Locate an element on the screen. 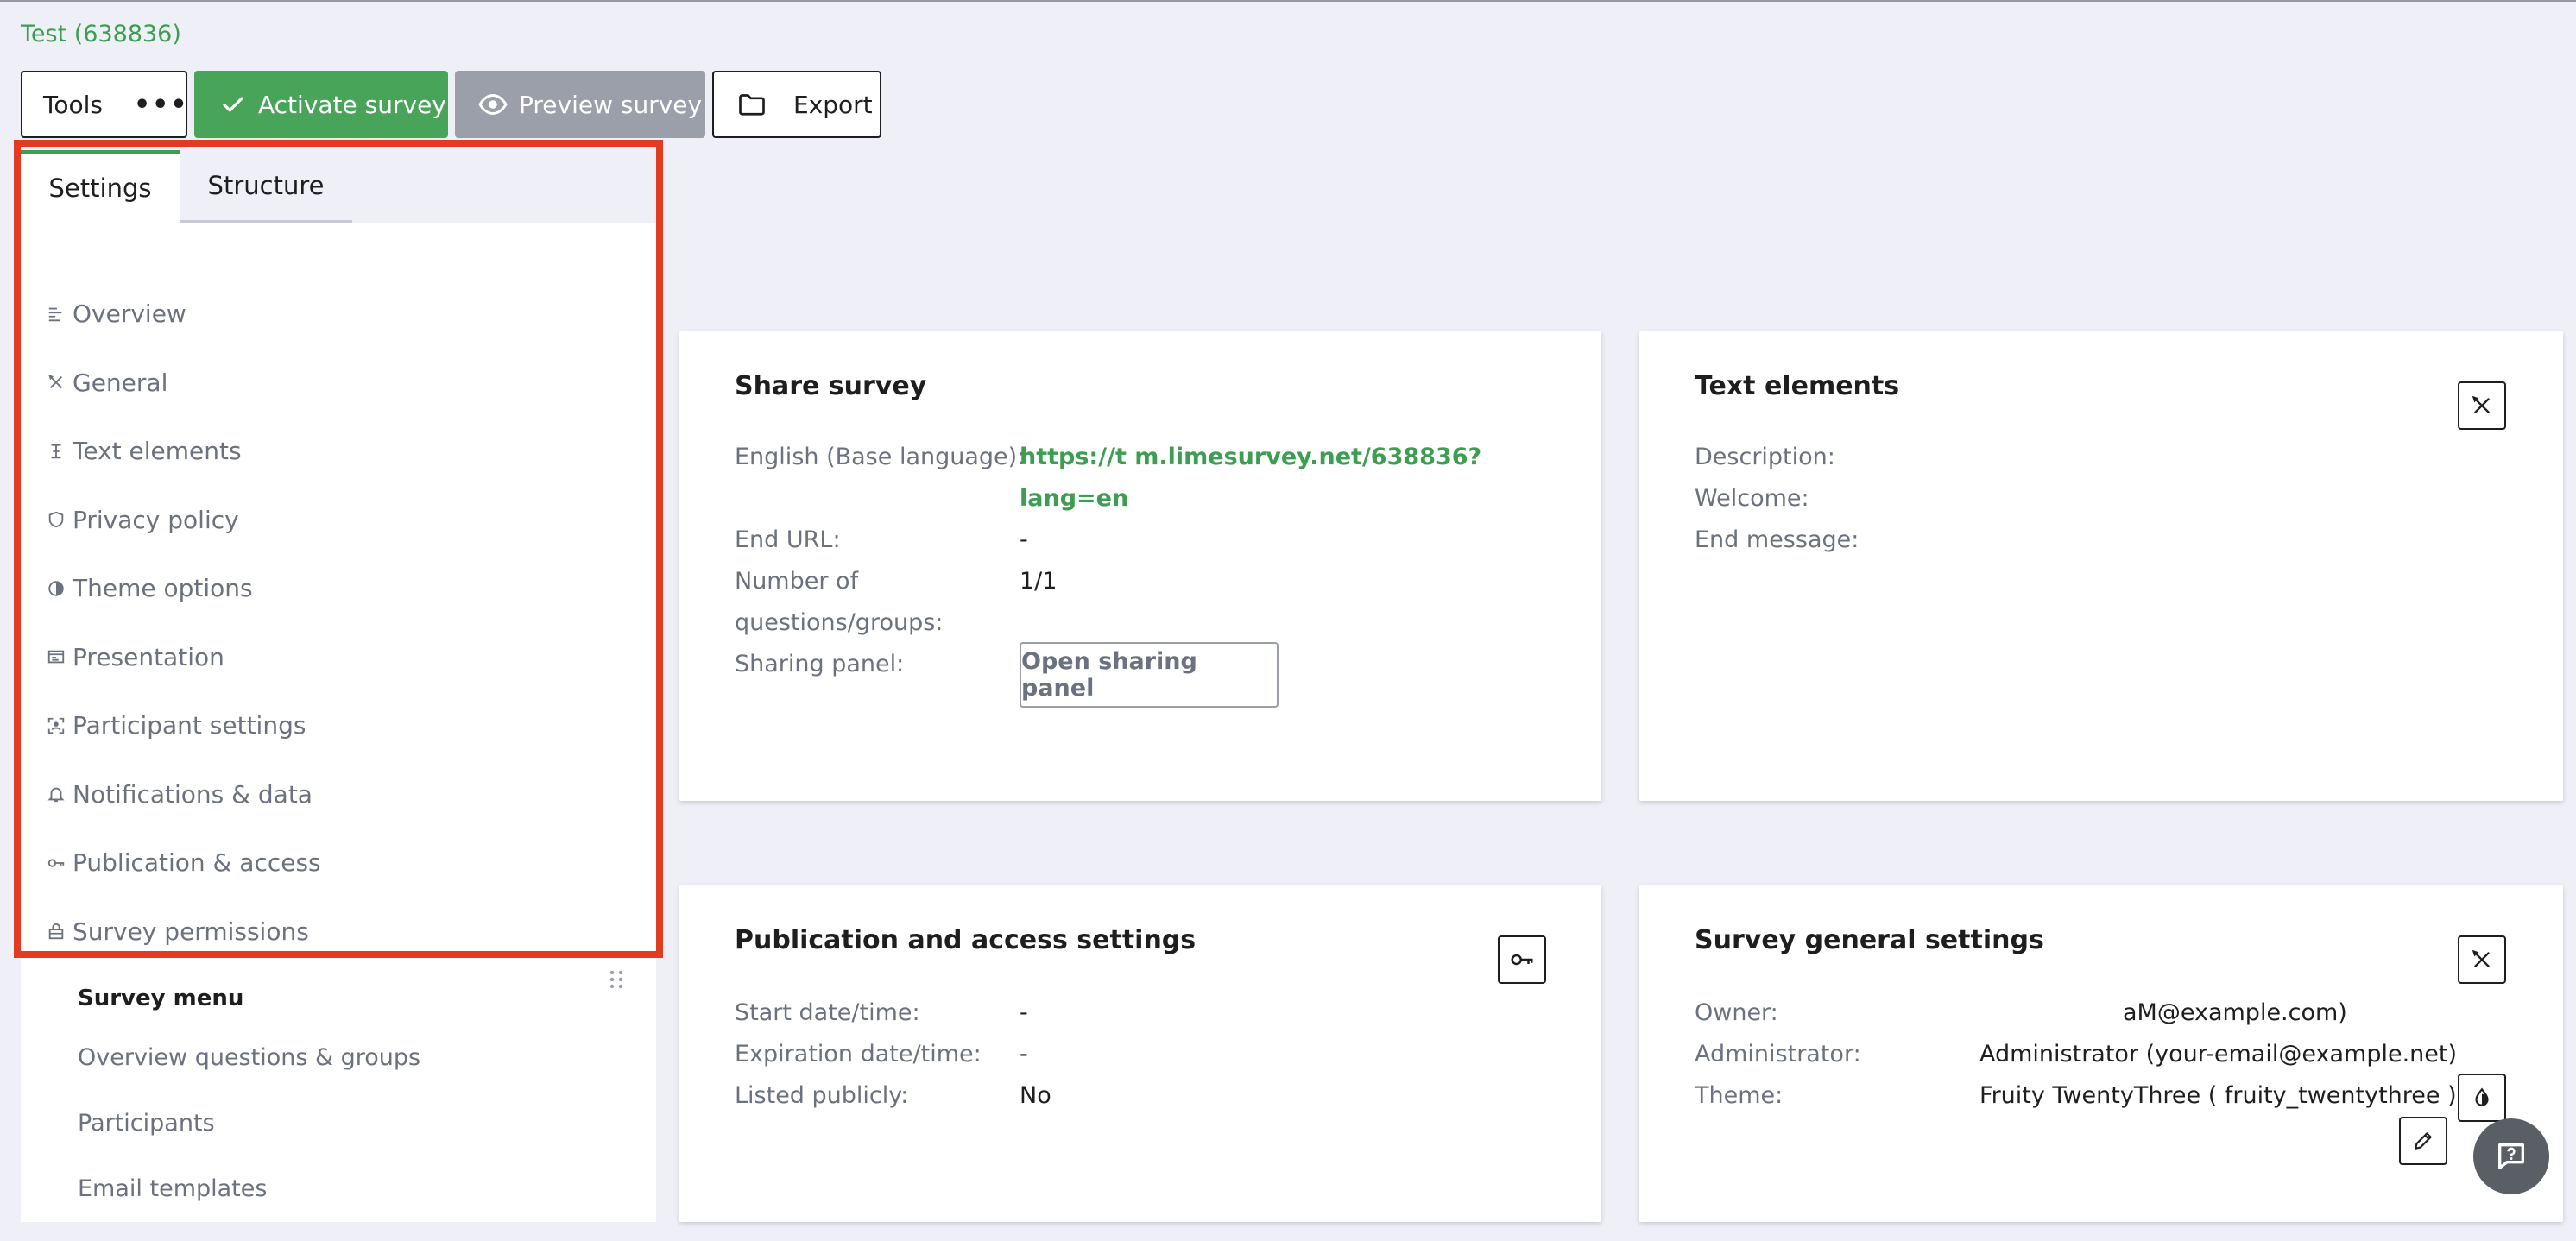  pencil-icon is located at coordinates (2423, 1141).